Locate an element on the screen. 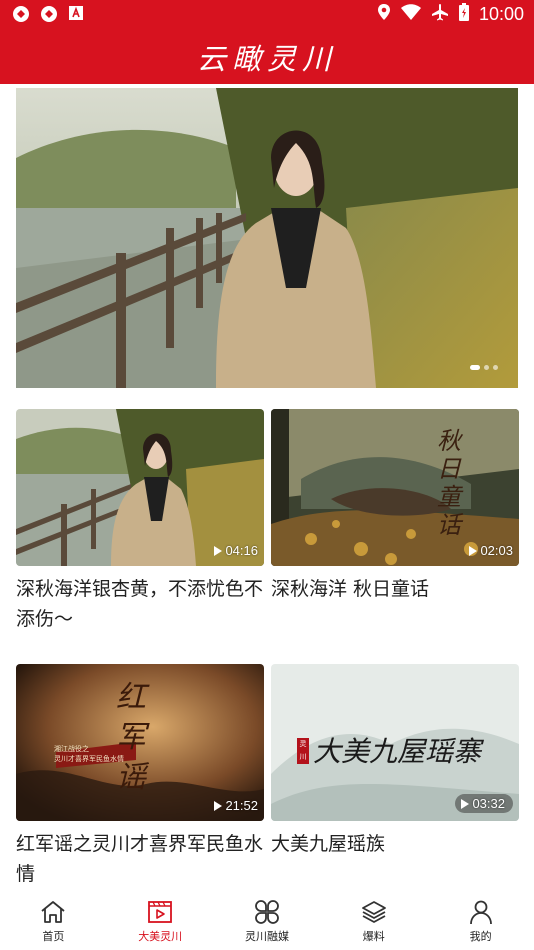 This screenshot has height=950, width=534. video-card: 秋日童话 02:03 深秋海洋 秋日童话 is located at coordinates (395, 506).